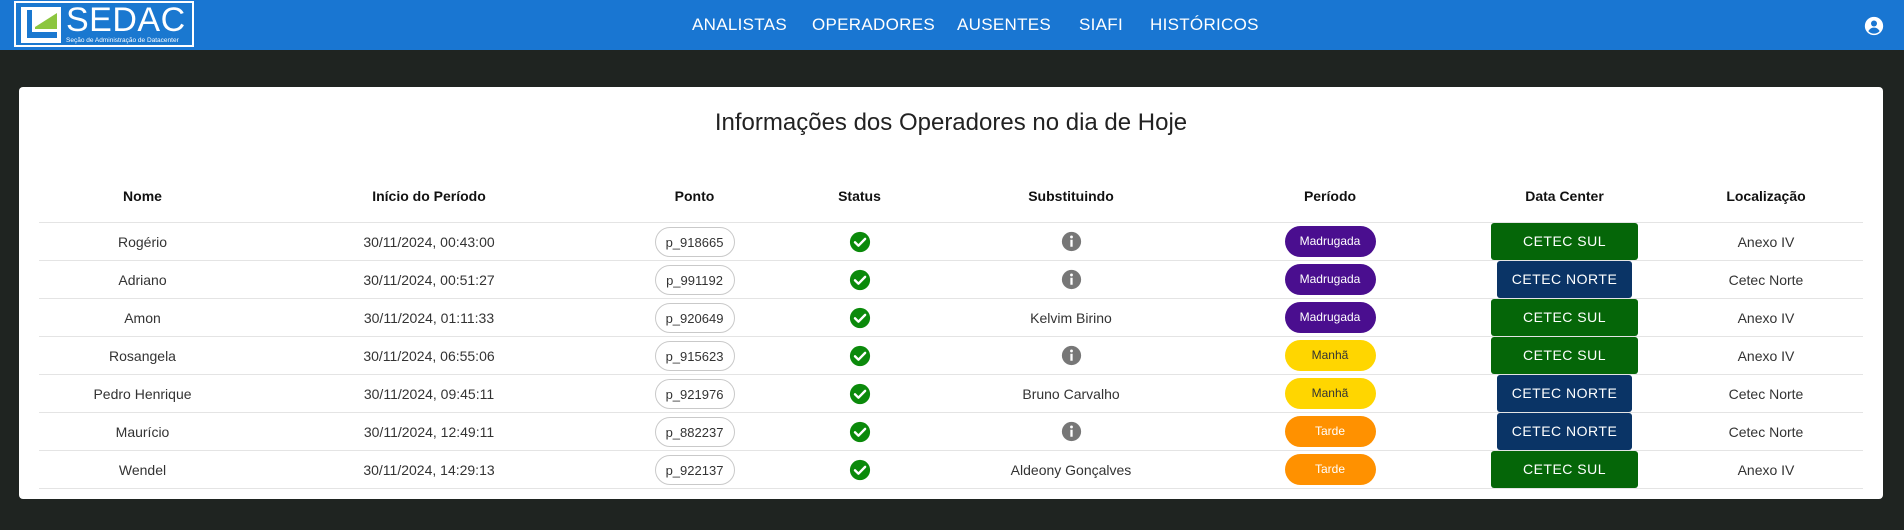 The width and height of the screenshot is (1904, 530). I want to click on cell-nome: Rogério, so click(142, 241).